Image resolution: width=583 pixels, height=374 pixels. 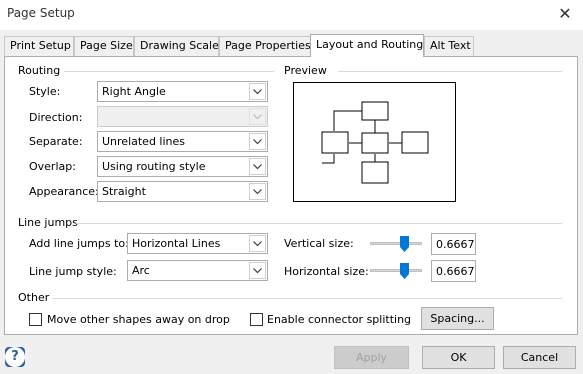 What do you see at coordinates (73, 271) in the screenshot?
I see `line-jump-style-label: Line jump style:` at bounding box center [73, 271].